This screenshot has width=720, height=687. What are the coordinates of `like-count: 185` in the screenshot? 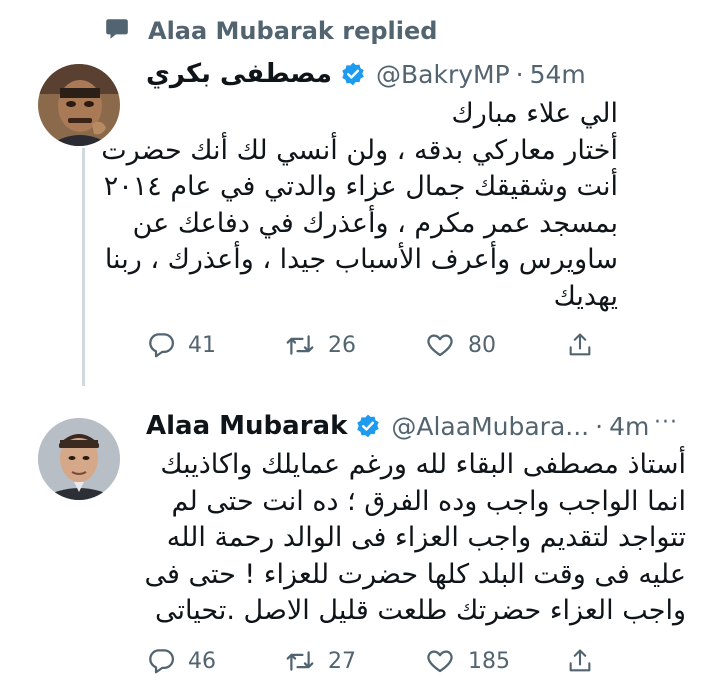 It's located at (489, 661).